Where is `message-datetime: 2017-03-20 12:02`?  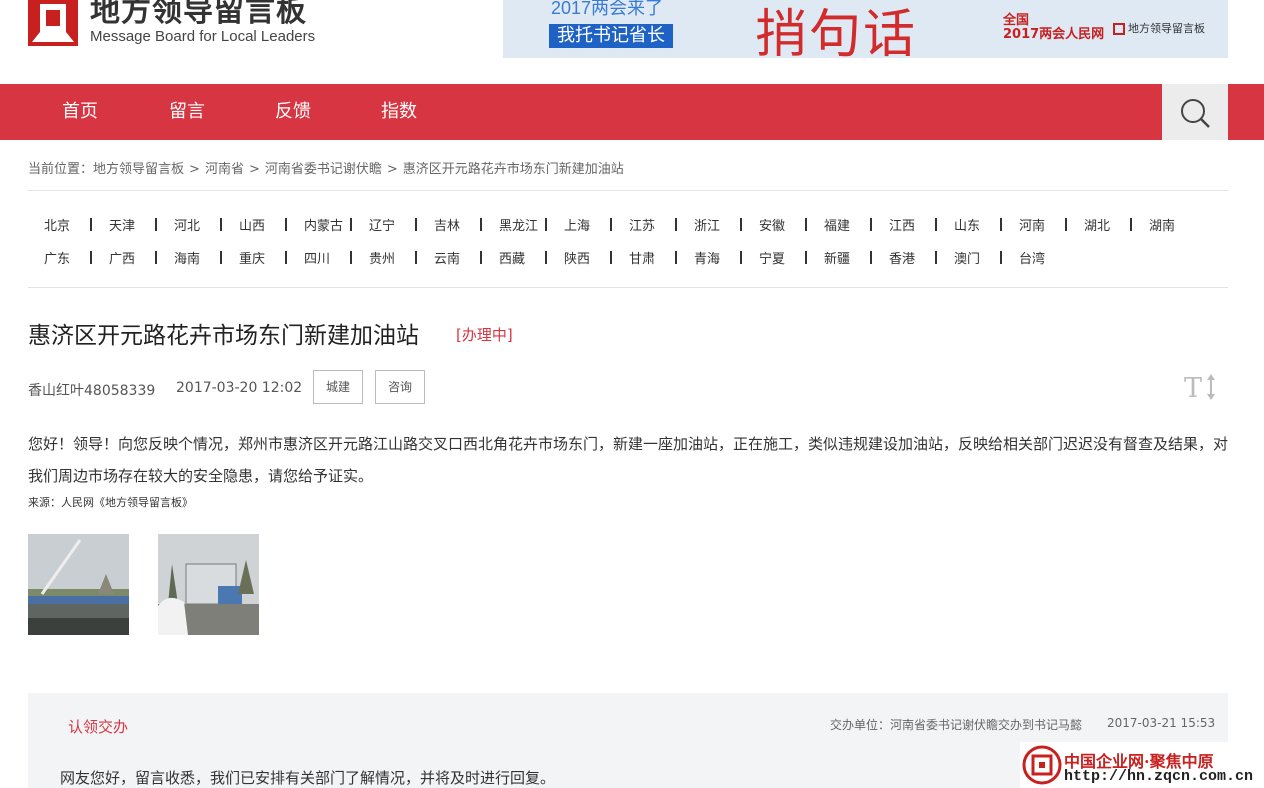
message-datetime: 2017-03-20 12:02 is located at coordinates (239, 388).